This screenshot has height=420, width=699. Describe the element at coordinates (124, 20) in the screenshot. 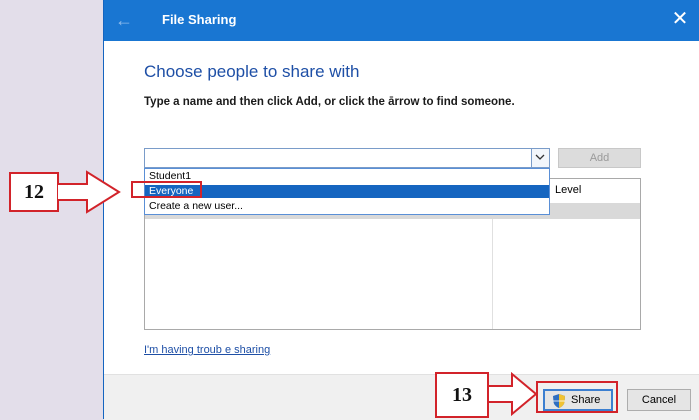

I see `back-arrow-icon: ←` at that location.